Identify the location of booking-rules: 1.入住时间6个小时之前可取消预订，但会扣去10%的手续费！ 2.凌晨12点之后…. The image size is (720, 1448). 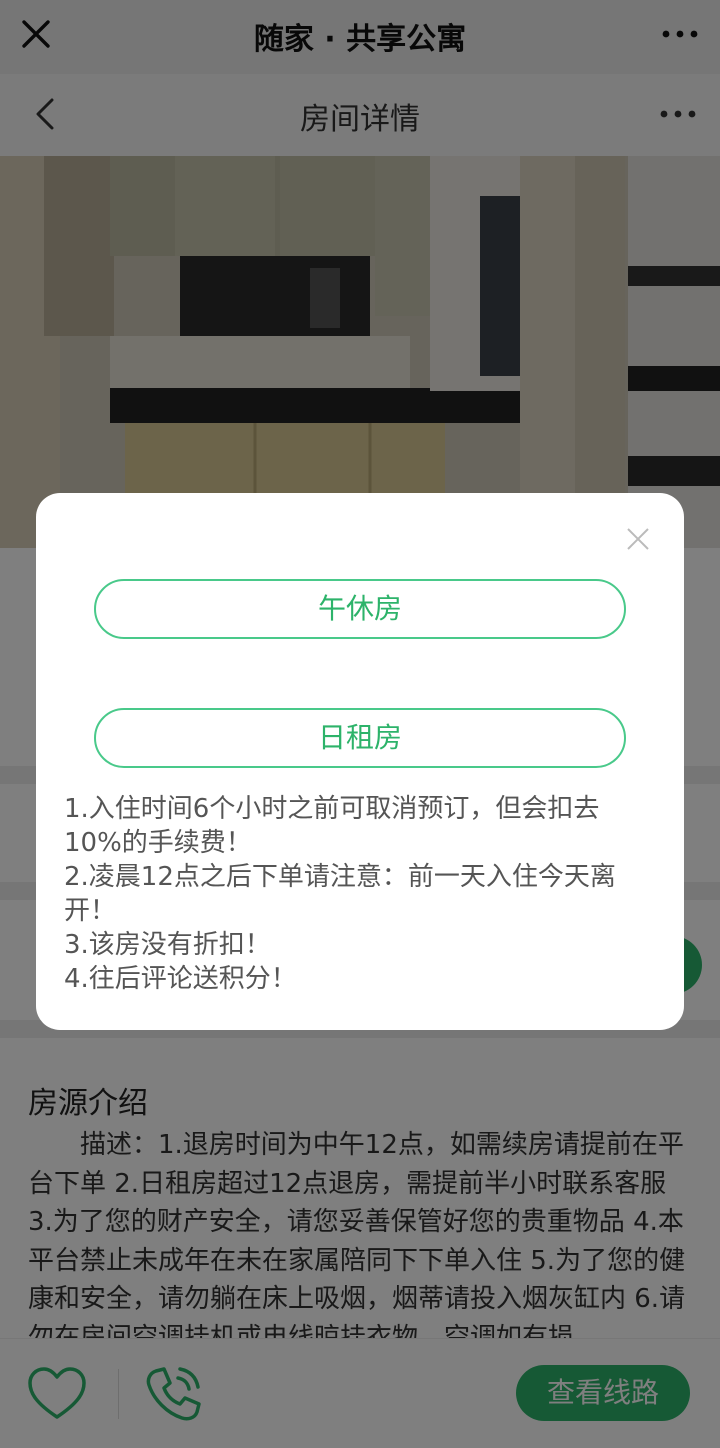
(360, 894).